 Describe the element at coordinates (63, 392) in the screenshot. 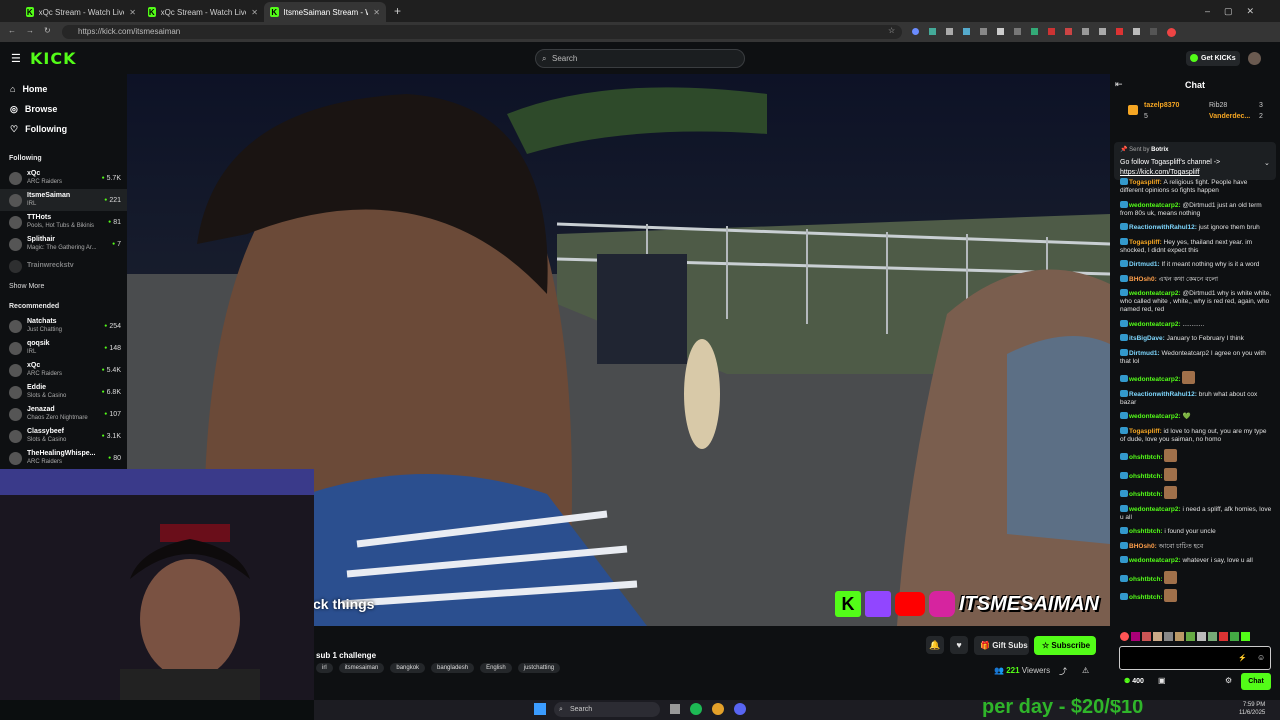

I see `sidebar-channel: Eddie Slots & Casino 6.8K` at that location.